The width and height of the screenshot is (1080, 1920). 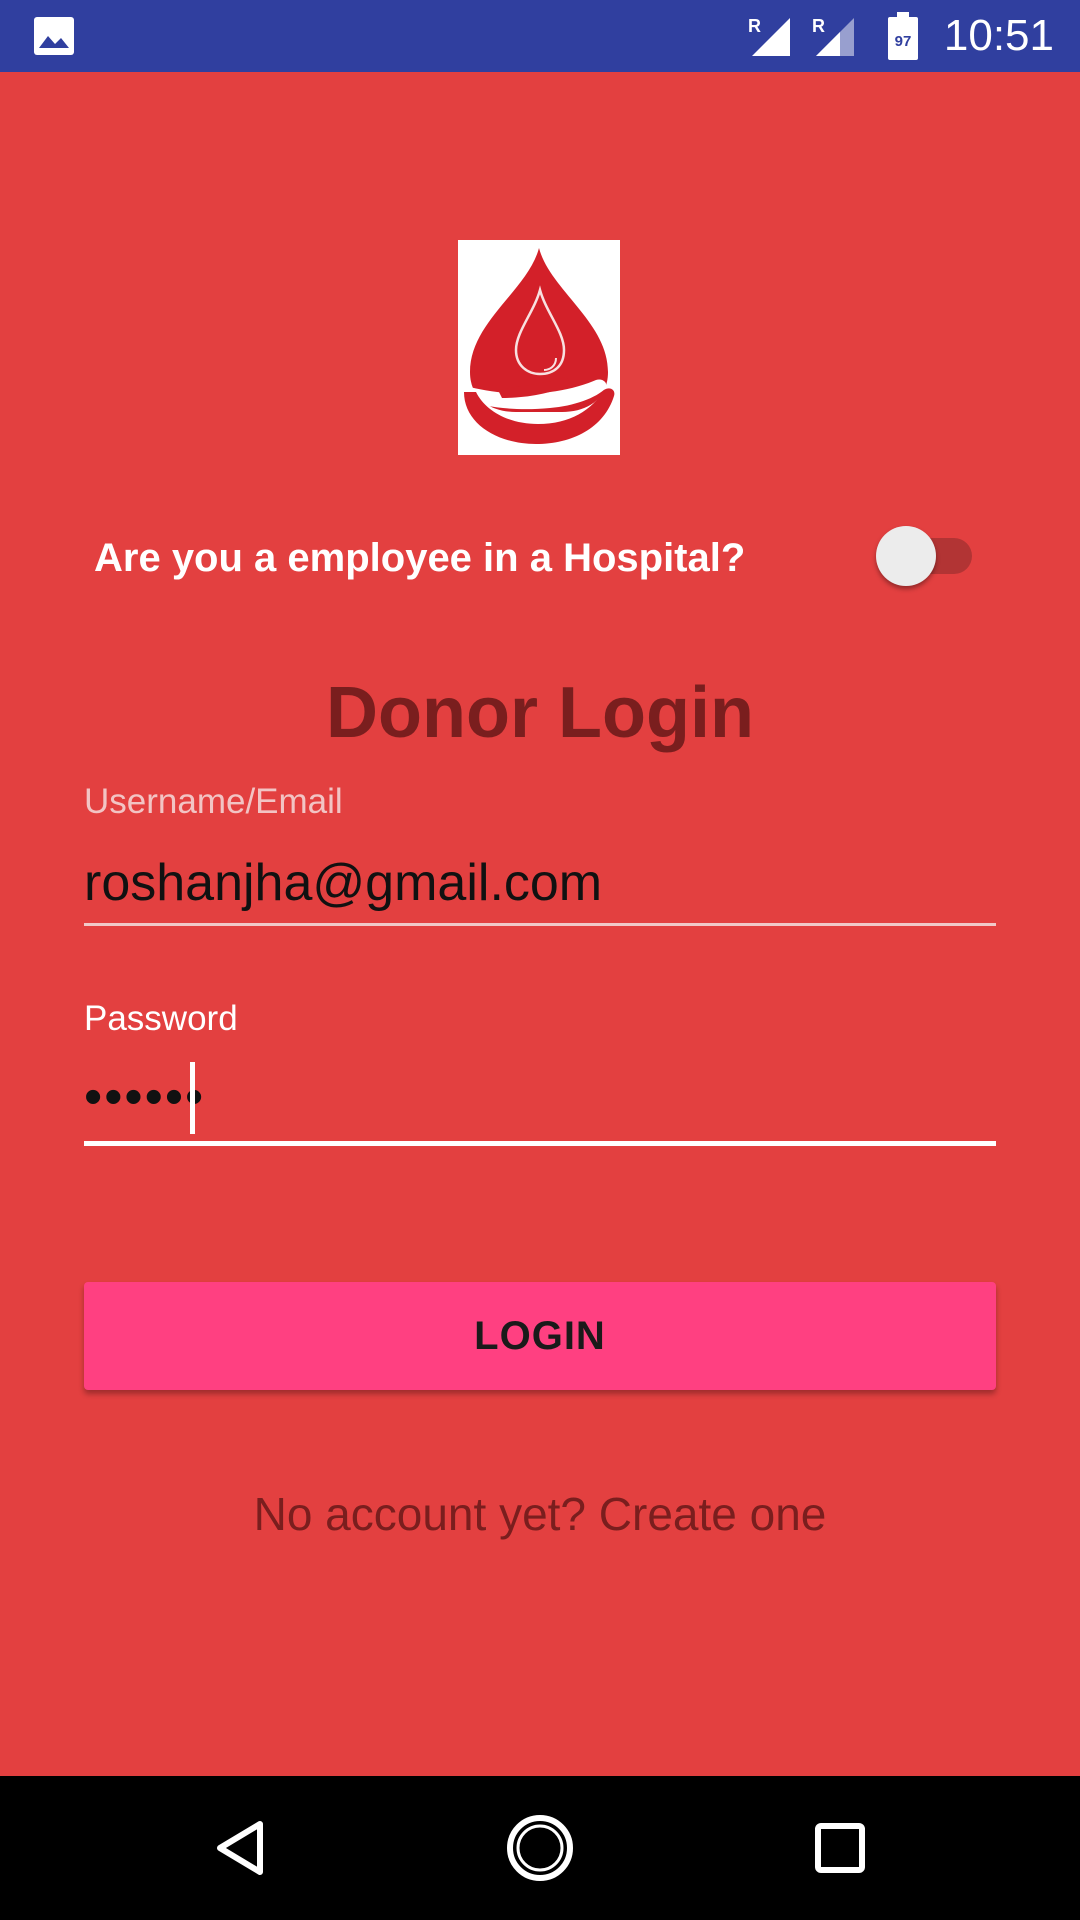 I want to click on hospital-employee-question: Are you a employee in a Hospital?, so click(x=420, y=558).